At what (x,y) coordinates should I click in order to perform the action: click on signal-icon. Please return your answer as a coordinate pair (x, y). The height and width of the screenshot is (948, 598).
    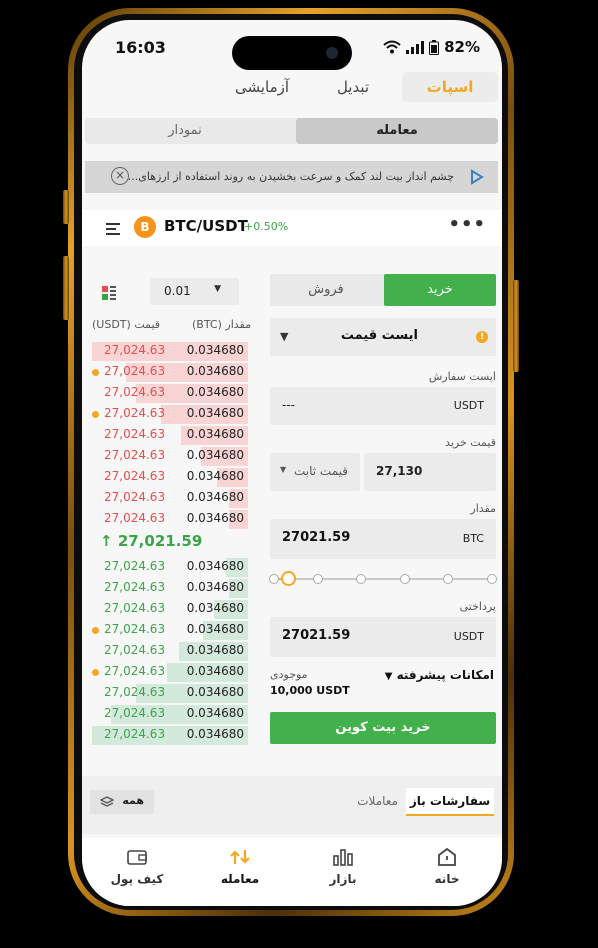
    Looking at the image, I should click on (415, 47).